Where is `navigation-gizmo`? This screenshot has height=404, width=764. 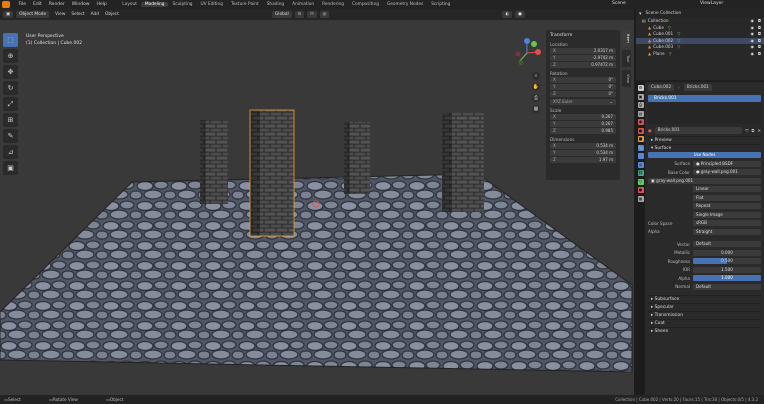
navigation-gizmo is located at coordinates (527, 53).